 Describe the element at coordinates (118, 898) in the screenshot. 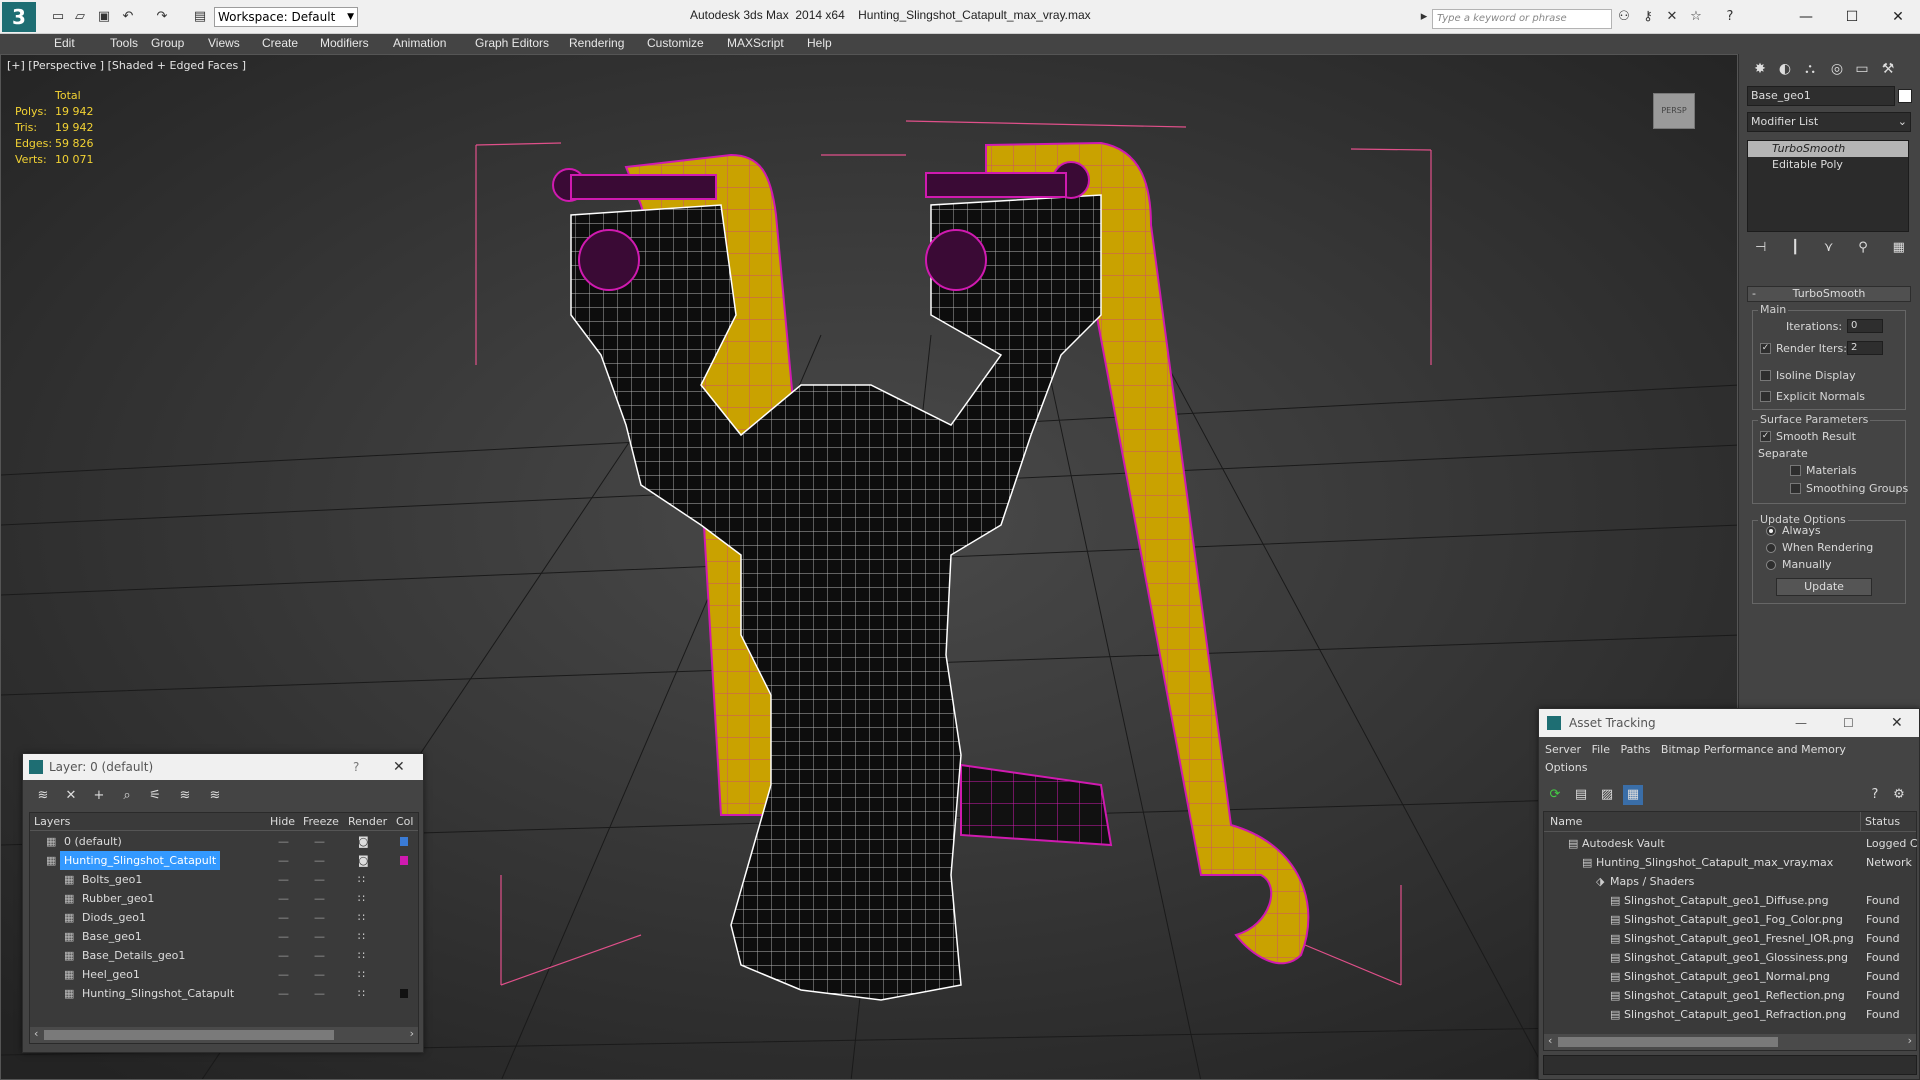

I see `layer-name: Rubber_geo1` at that location.